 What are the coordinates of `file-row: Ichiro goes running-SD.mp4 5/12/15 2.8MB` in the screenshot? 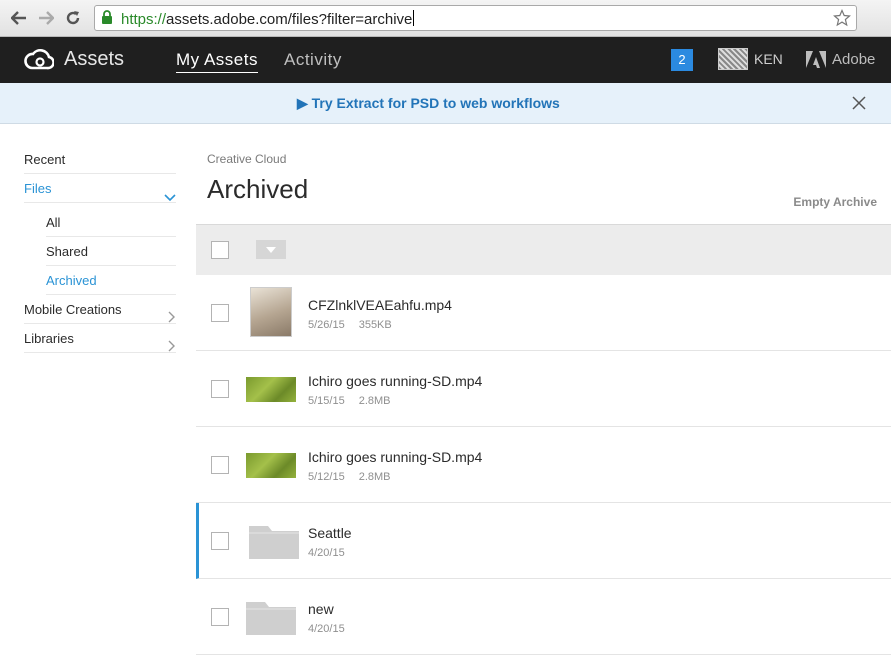 It's located at (543, 465).